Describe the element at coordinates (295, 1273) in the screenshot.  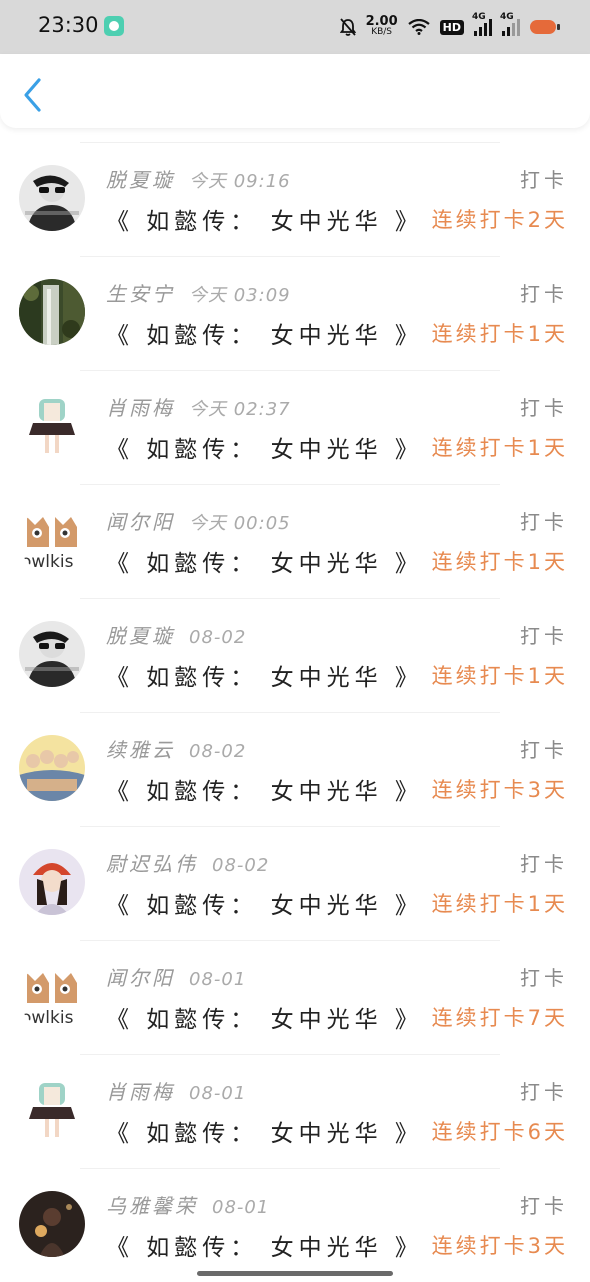
I see `home-indicator` at that location.